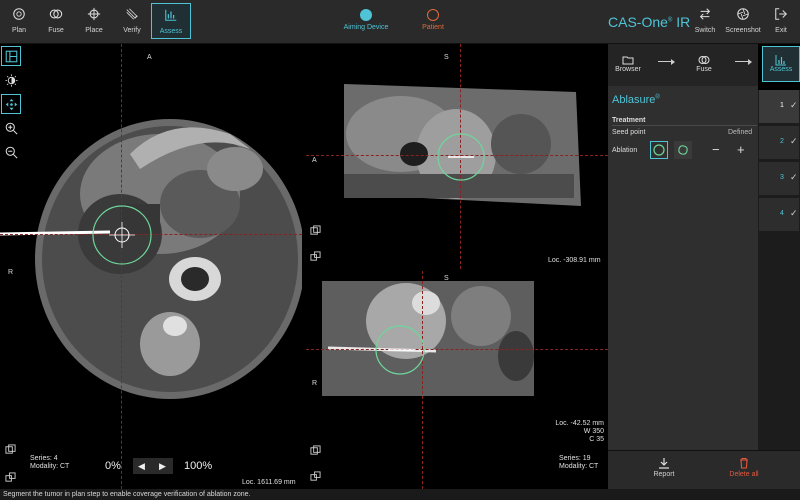 The height and width of the screenshot is (500, 800). What do you see at coordinates (684, 125) in the screenshot?
I see `section-divider` at bounding box center [684, 125].